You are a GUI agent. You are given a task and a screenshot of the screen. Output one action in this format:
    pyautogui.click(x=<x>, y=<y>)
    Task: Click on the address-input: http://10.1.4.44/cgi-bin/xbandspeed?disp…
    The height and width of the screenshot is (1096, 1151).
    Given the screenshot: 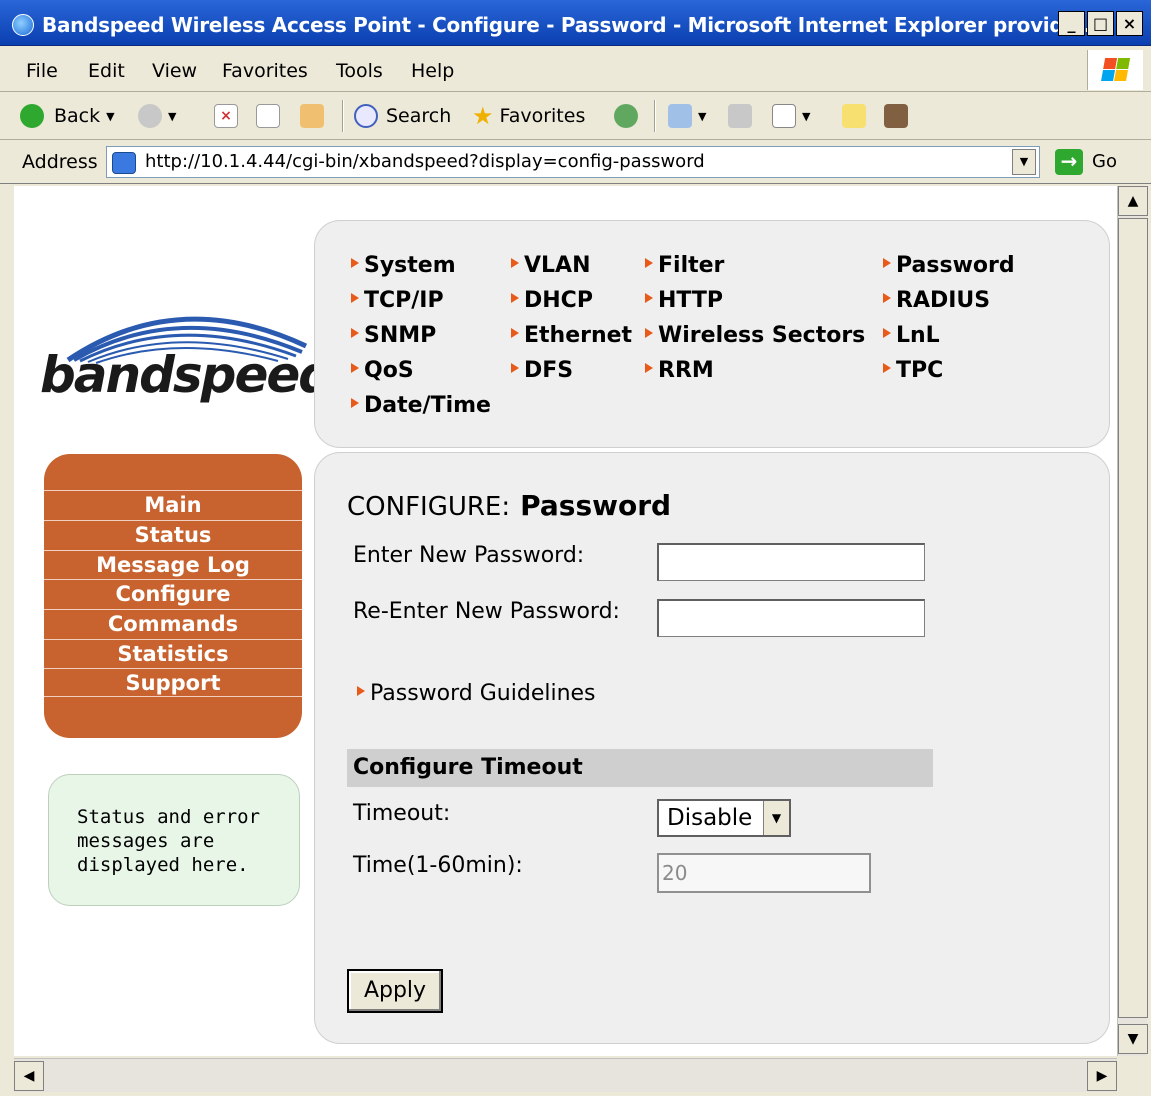 What is the action you would take?
    pyautogui.click(x=573, y=162)
    